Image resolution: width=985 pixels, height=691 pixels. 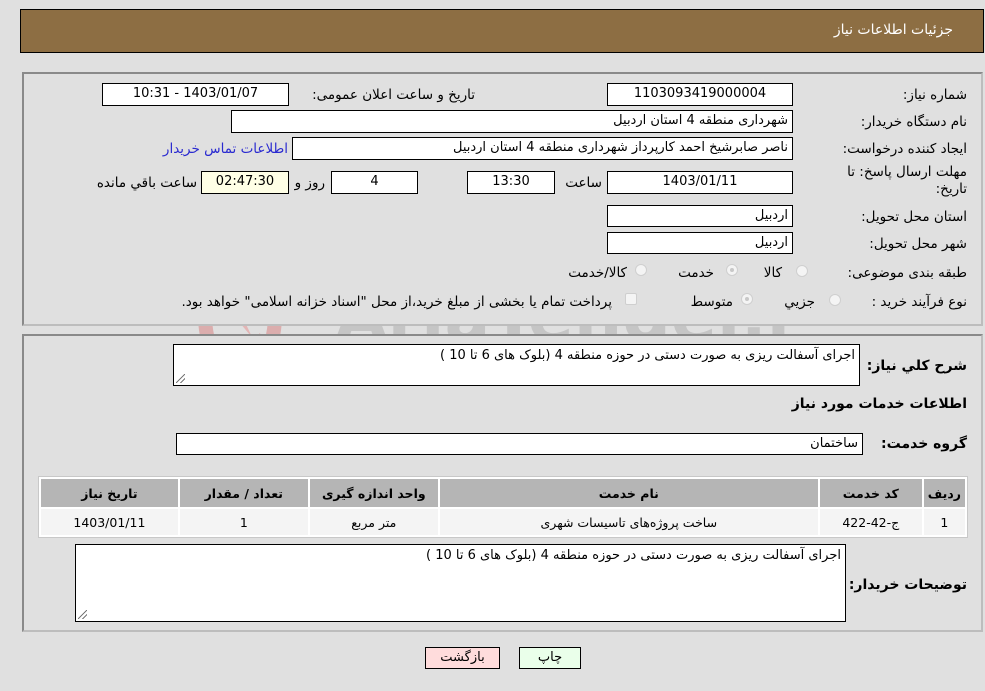 What do you see at coordinates (696, 273) in the screenshot?
I see `category-option-service: خدمت` at bounding box center [696, 273].